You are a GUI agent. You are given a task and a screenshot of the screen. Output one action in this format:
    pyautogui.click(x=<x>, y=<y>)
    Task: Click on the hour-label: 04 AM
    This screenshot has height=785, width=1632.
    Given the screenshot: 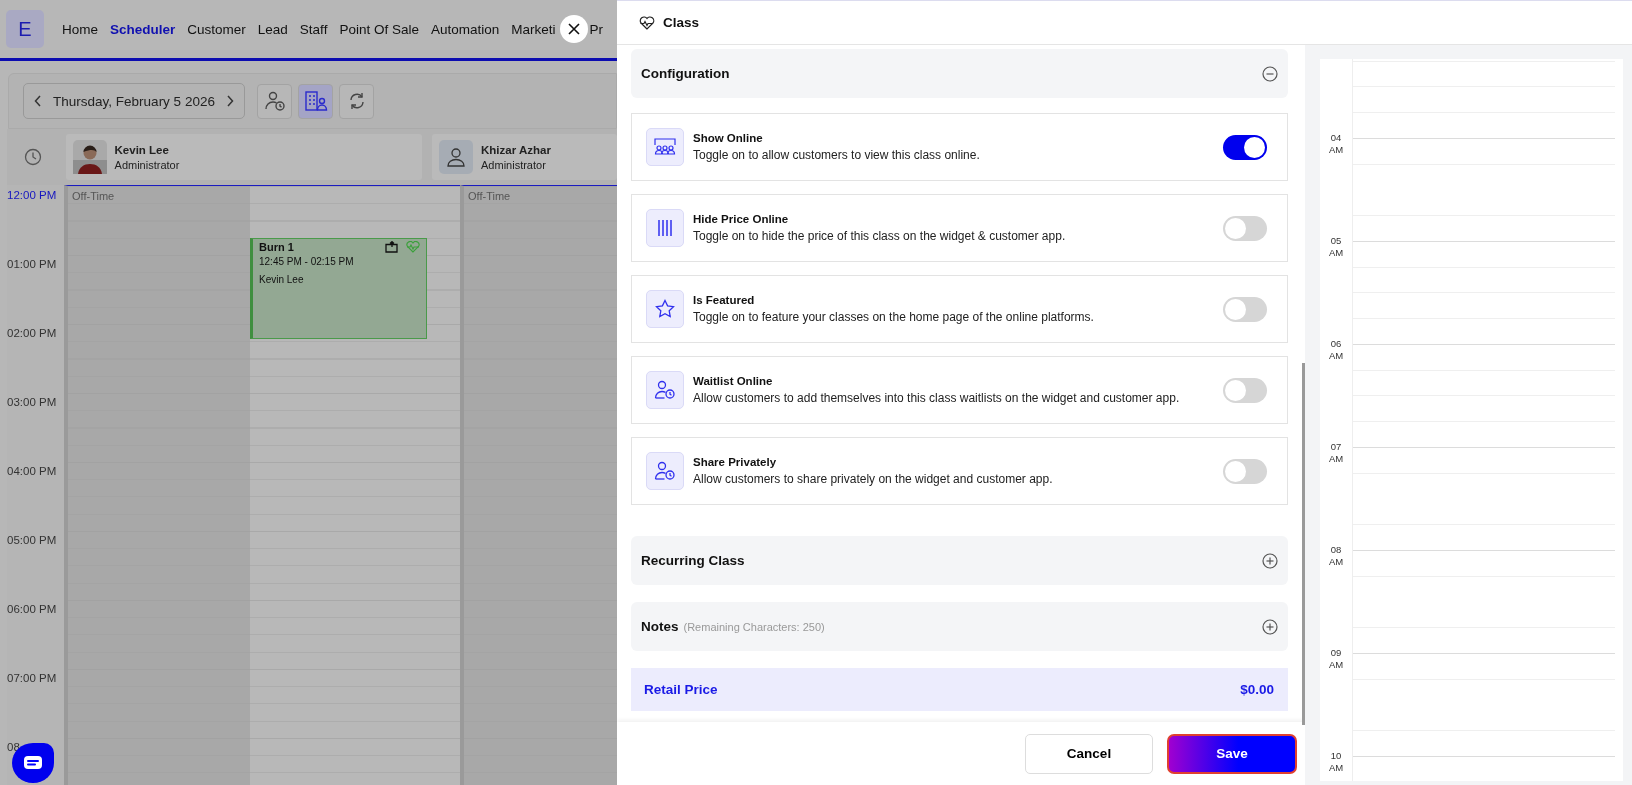 What is the action you would take?
    pyautogui.click(x=1336, y=144)
    